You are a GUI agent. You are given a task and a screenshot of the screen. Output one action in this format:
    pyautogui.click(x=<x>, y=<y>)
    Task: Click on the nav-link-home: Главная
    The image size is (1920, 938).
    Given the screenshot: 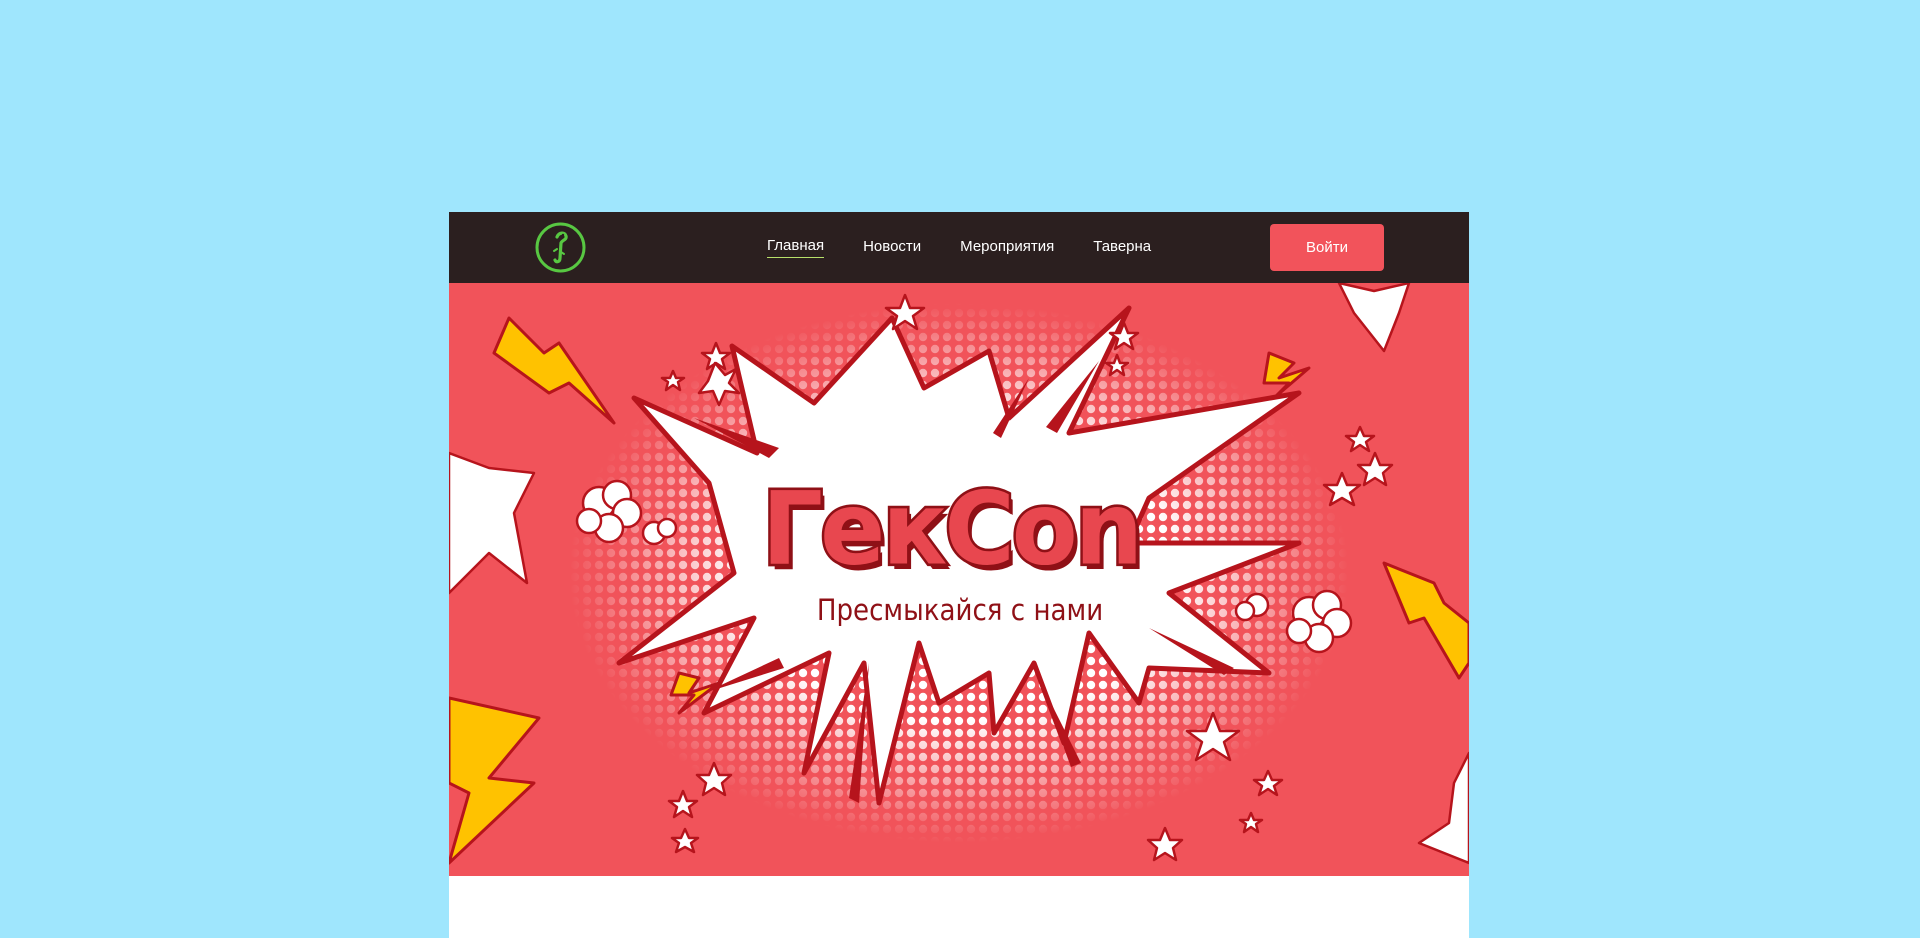 What is the action you would take?
    pyautogui.click(x=796, y=247)
    